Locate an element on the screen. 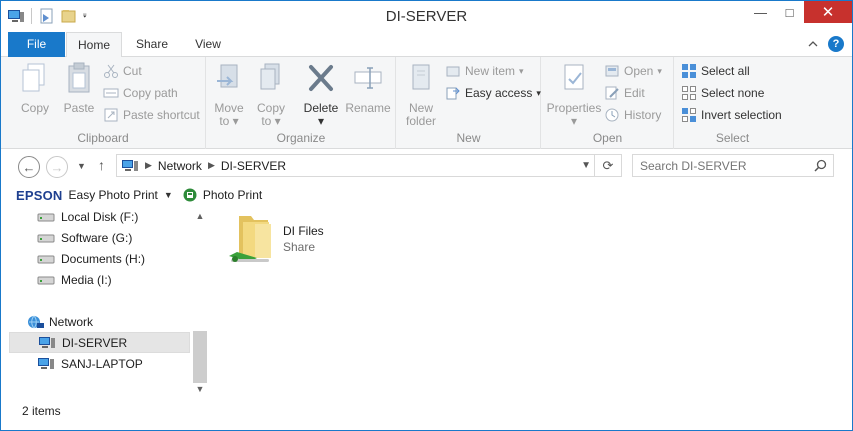 This screenshot has width=853, height=431. chevron-up-icon is located at coordinates (813, 44).